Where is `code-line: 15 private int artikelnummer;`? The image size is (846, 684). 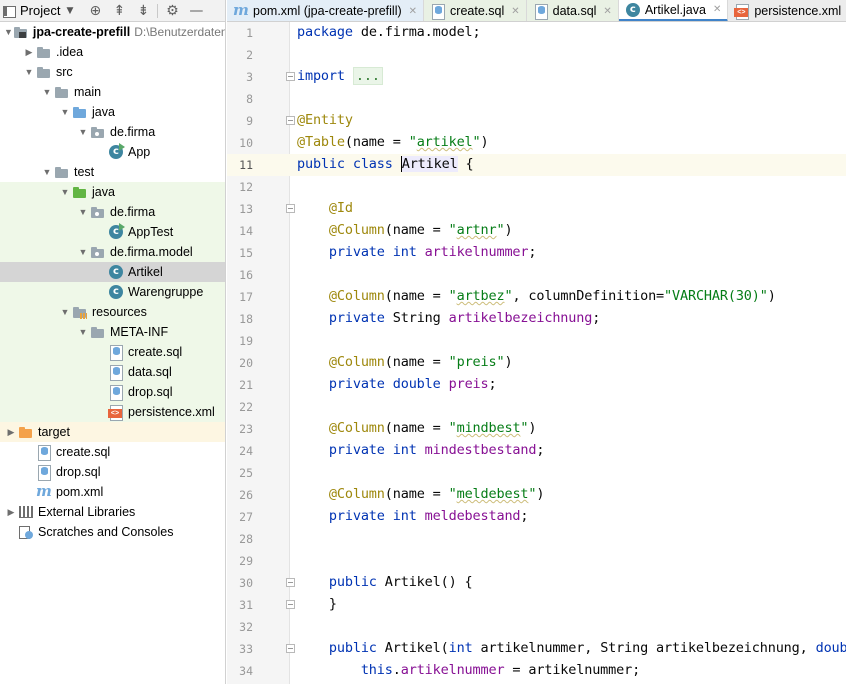
code-line: 15 private int artikelnummer; is located at coordinates (536, 253).